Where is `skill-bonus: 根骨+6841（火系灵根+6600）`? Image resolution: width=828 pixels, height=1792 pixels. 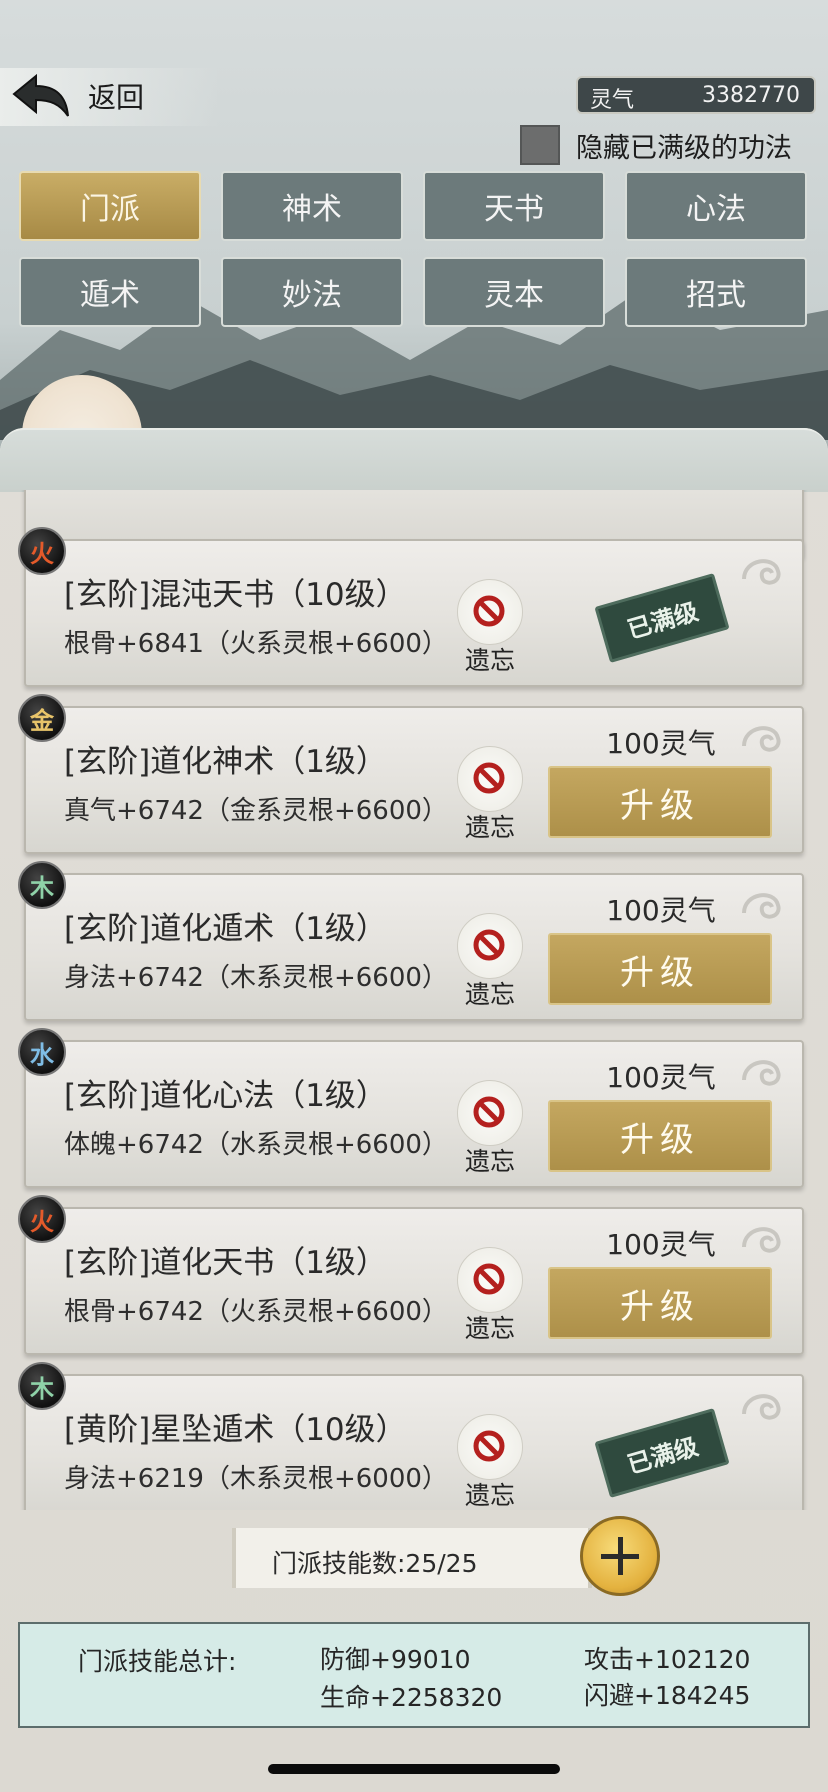
skill-bonus: 根骨+6841（火系灵根+6600） is located at coordinates (256, 644).